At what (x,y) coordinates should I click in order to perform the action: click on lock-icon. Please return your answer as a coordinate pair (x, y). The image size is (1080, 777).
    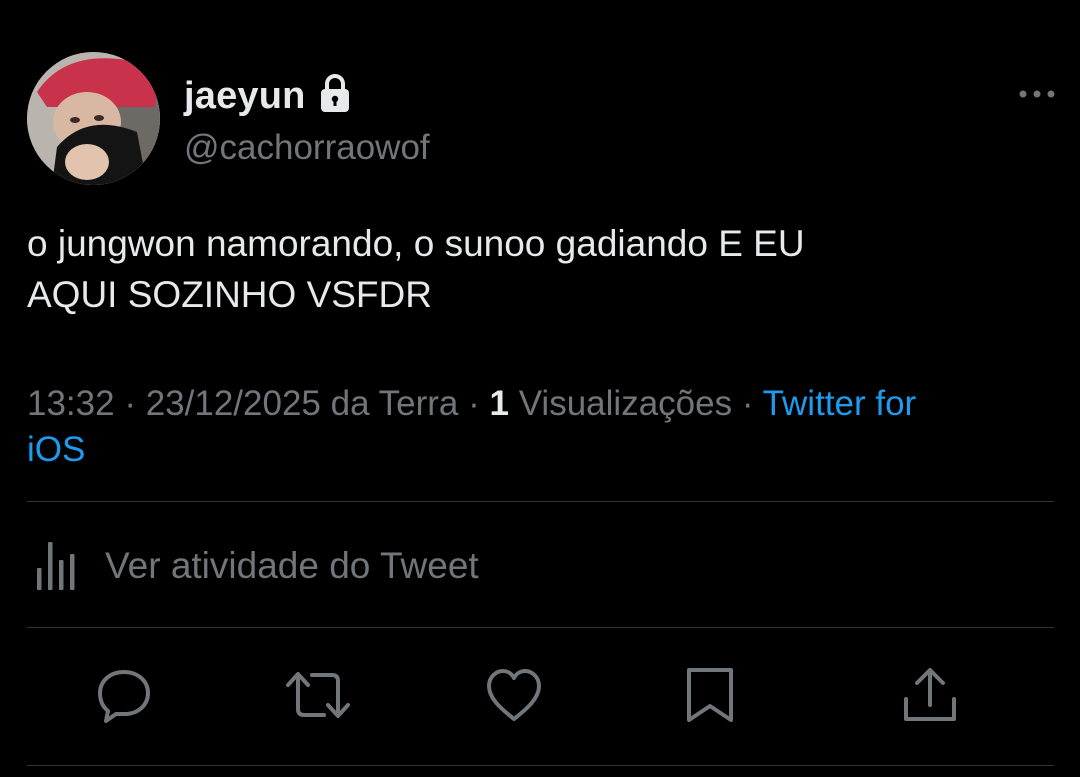
    Looking at the image, I should click on (335, 93).